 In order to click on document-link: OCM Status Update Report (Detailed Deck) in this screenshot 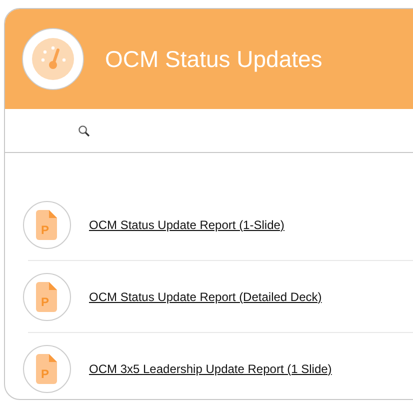, I will do `click(205, 297)`.